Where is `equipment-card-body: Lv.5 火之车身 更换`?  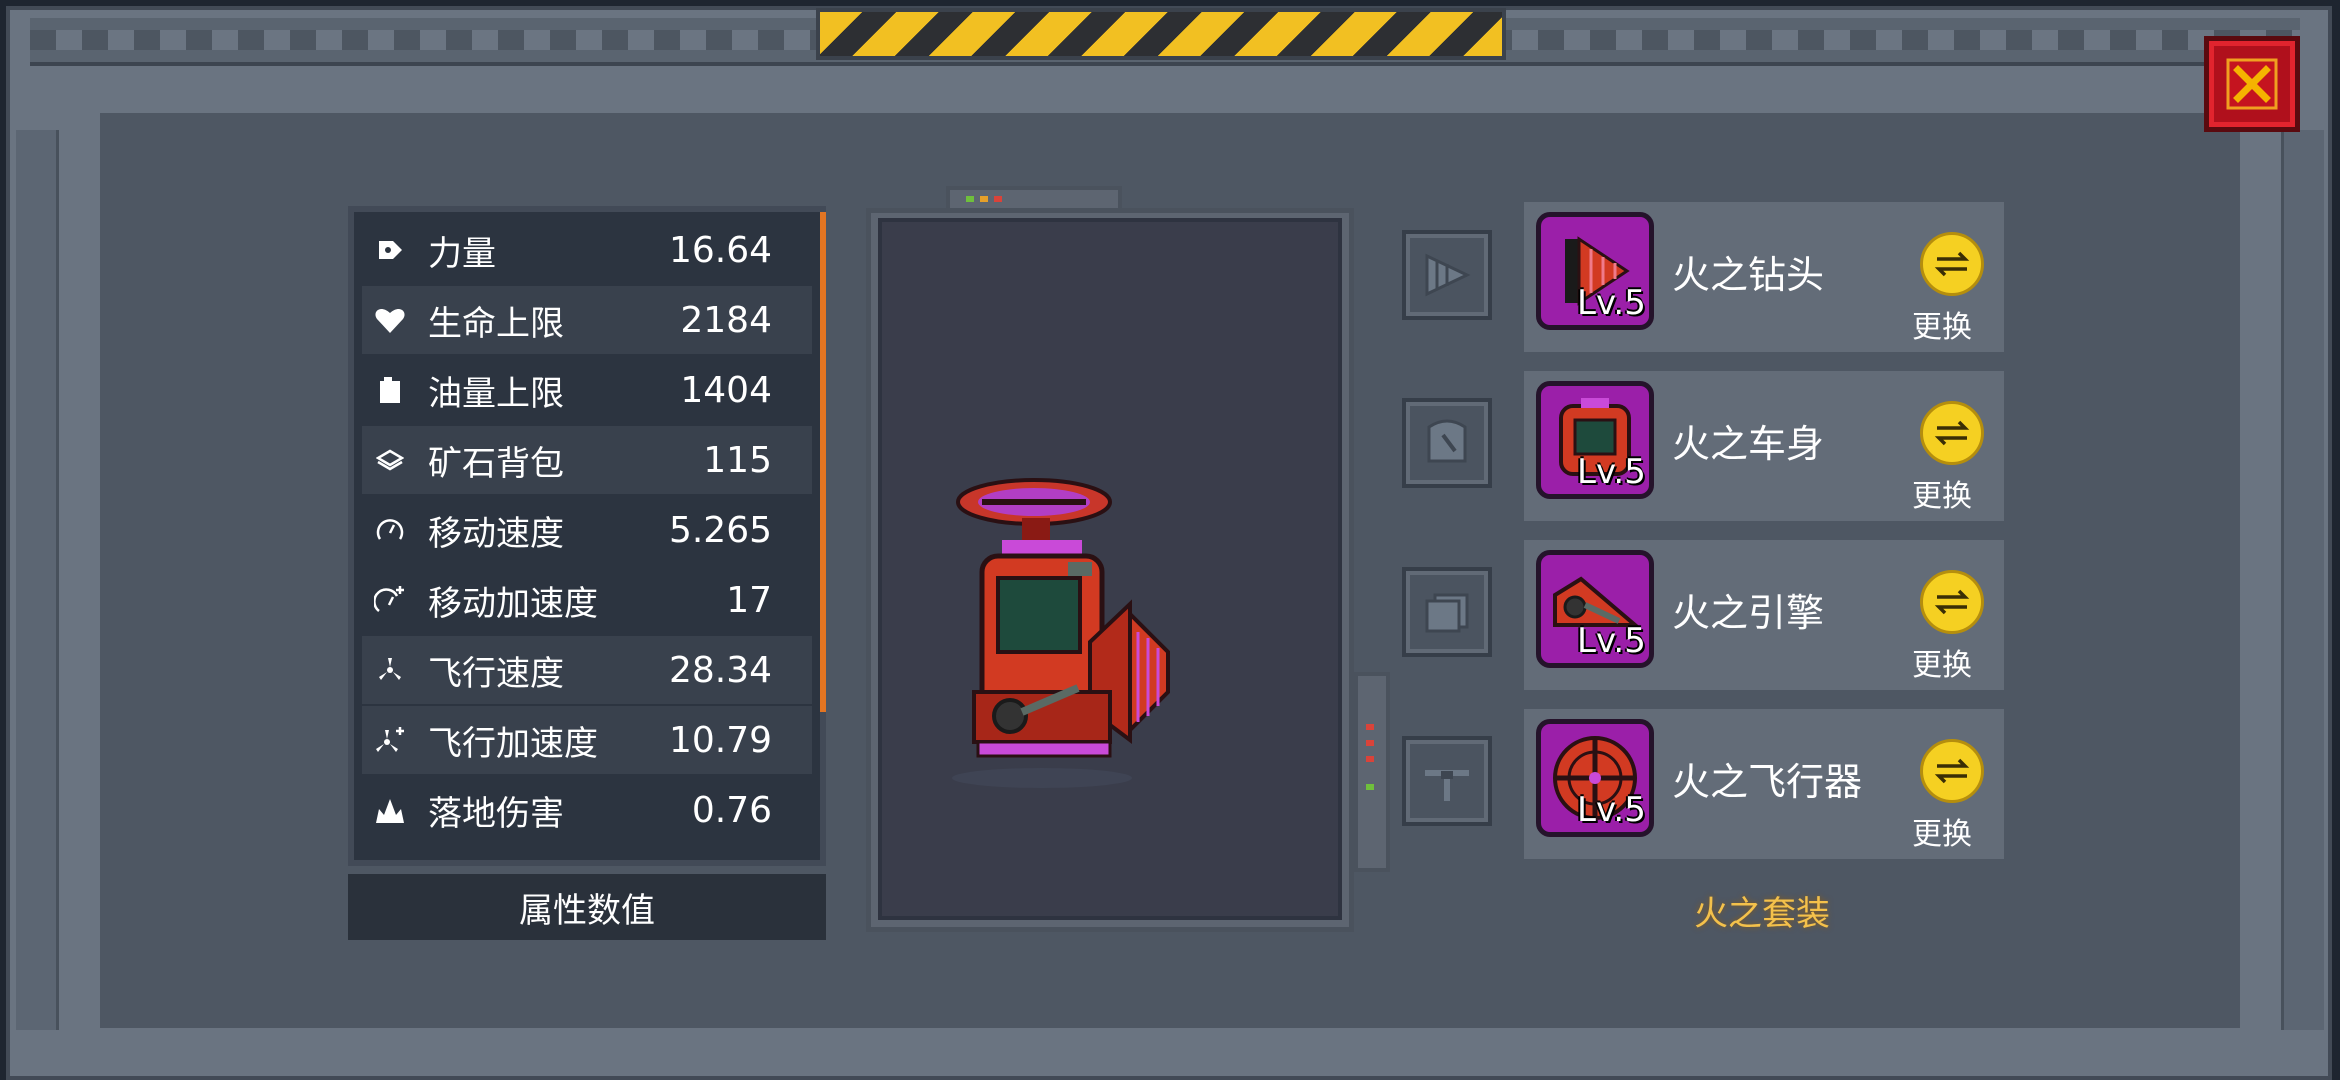 equipment-card-body: Lv.5 火之车身 更换 is located at coordinates (1764, 446).